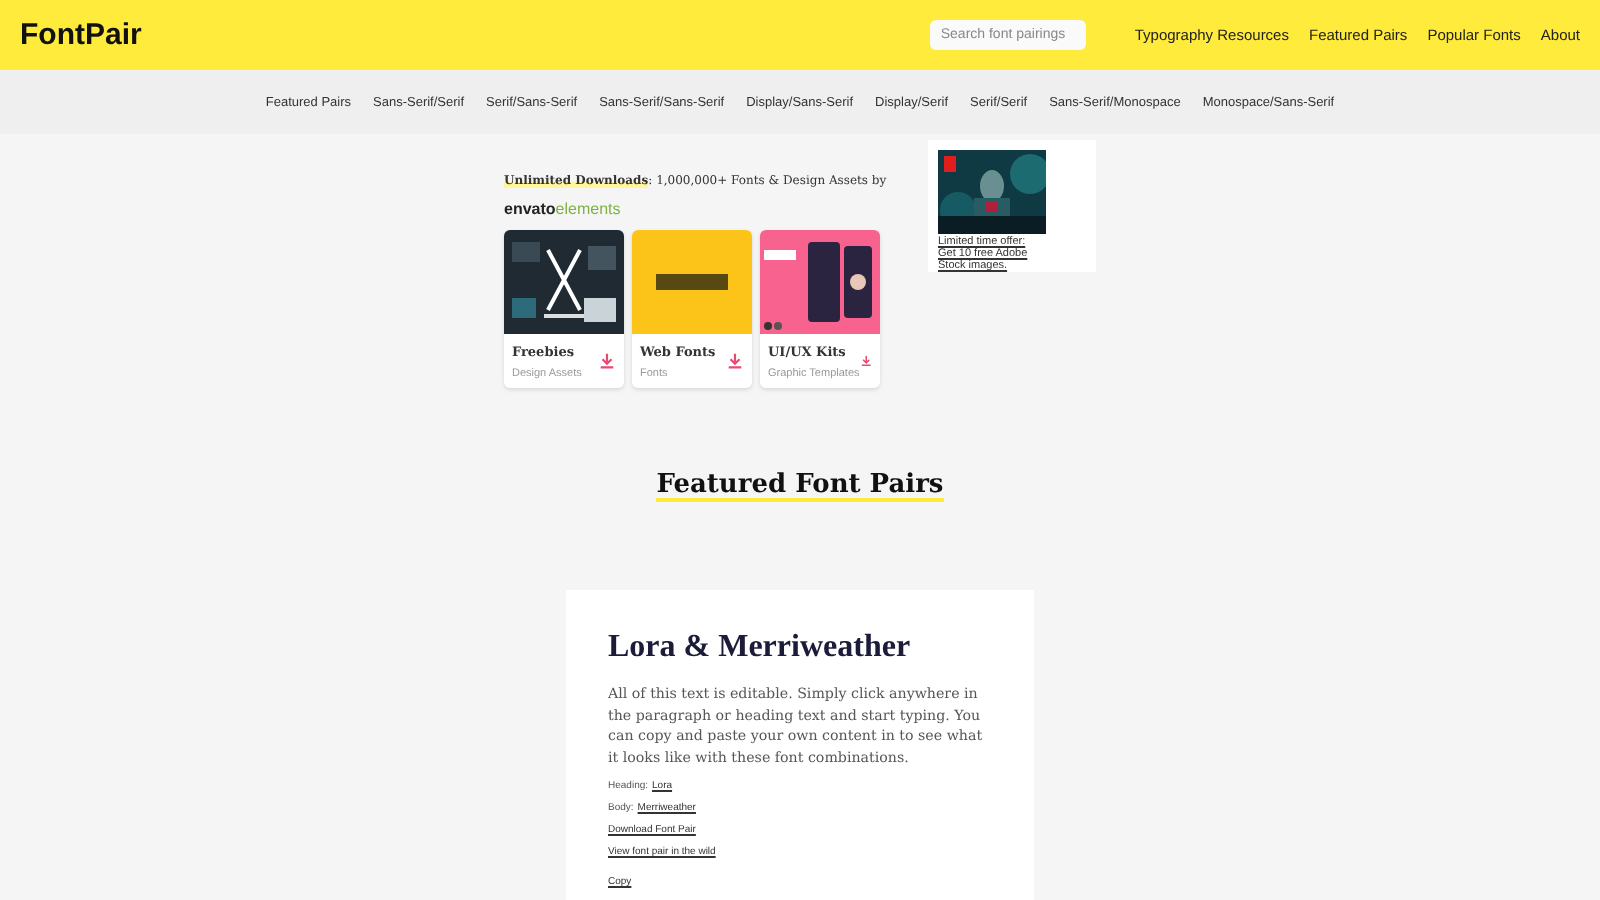  What do you see at coordinates (562, 209) in the screenshot?
I see `brand-logo: envatoelements` at bounding box center [562, 209].